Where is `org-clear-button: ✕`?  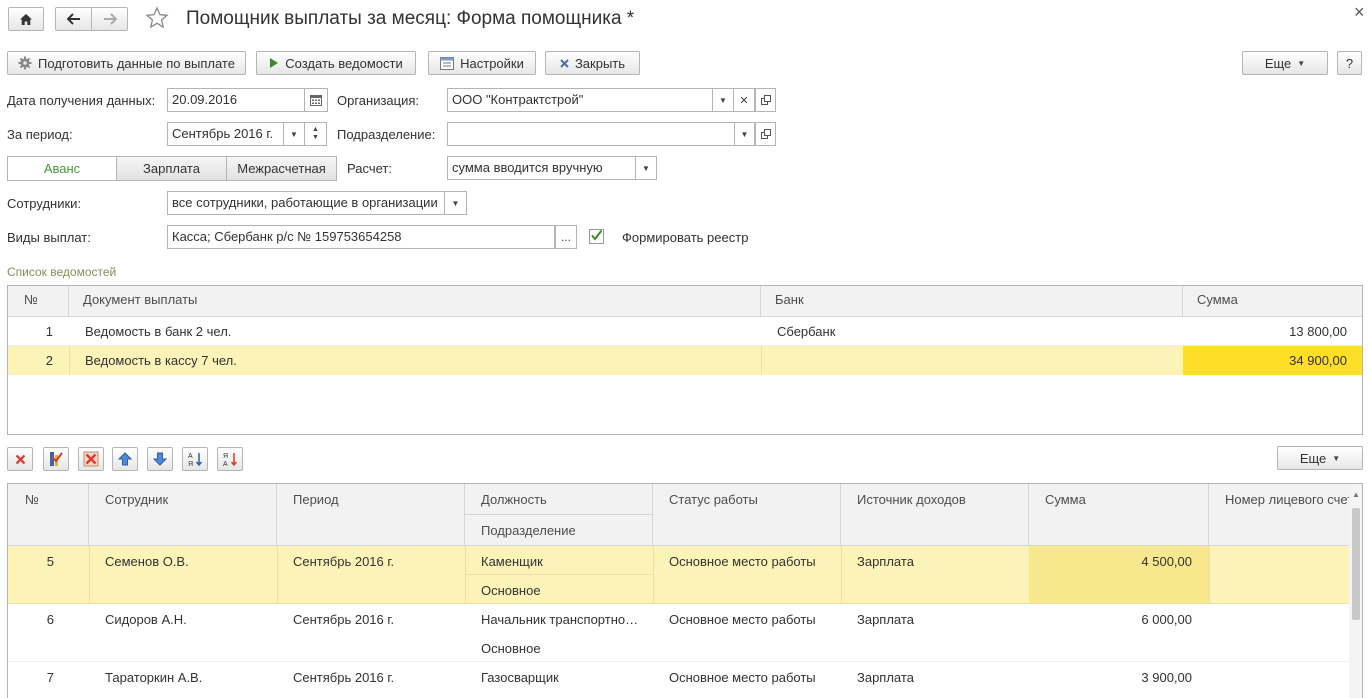 org-clear-button: ✕ is located at coordinates (744, 100).